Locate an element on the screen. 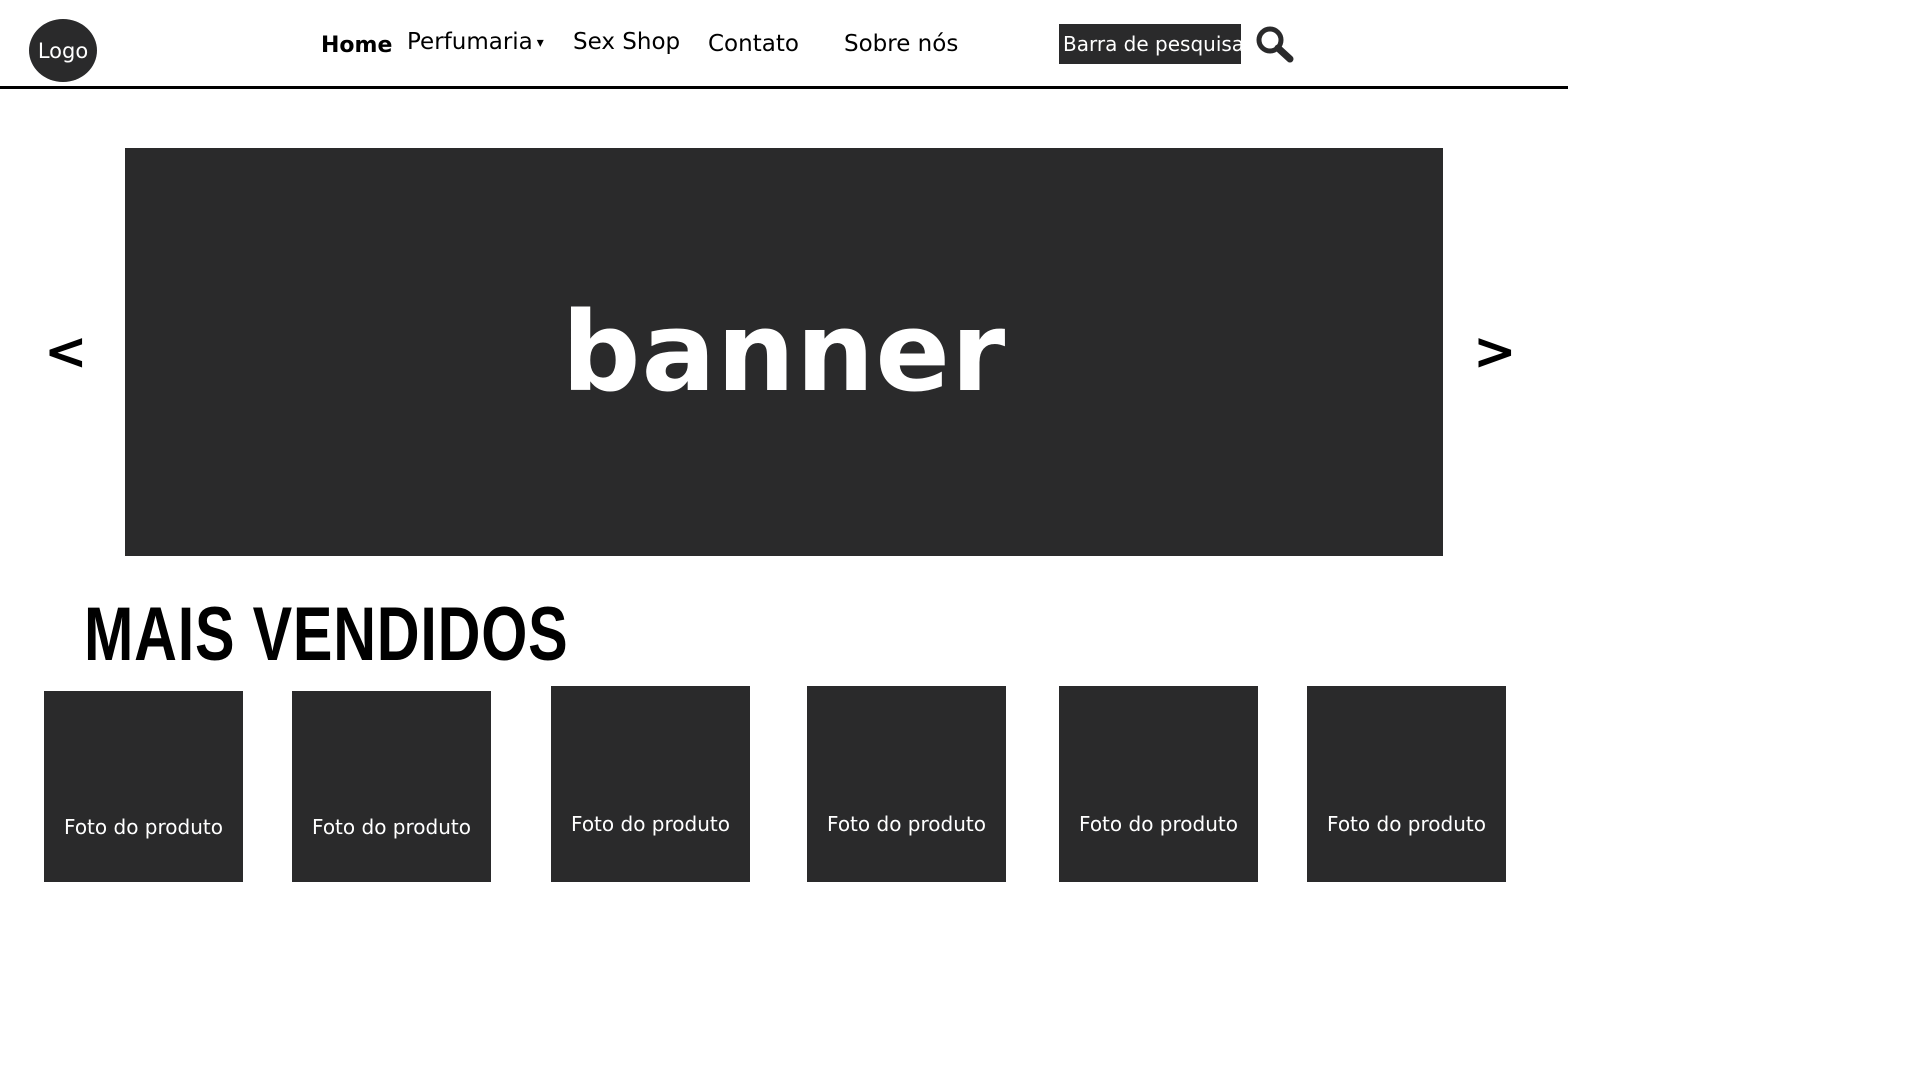 This screenshot has width=1920, height=1080. search-icon is located at coordinates (1275, 45).